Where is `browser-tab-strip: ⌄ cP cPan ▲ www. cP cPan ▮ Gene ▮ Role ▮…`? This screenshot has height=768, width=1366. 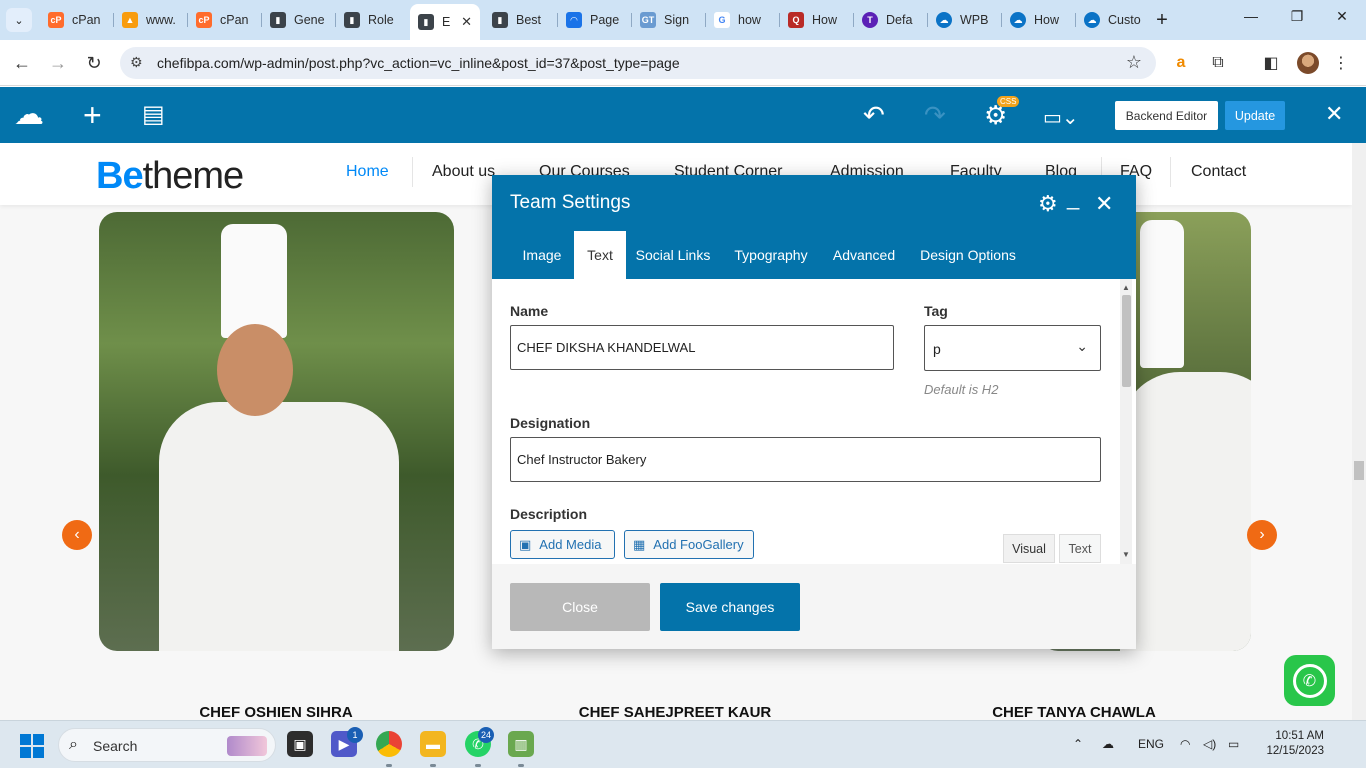
browser-tab-strip: ⌄ cP cPan ▲ www. cP cPan ▮ Gene ▮ Role ▮… is located at coordinates (683, 20).